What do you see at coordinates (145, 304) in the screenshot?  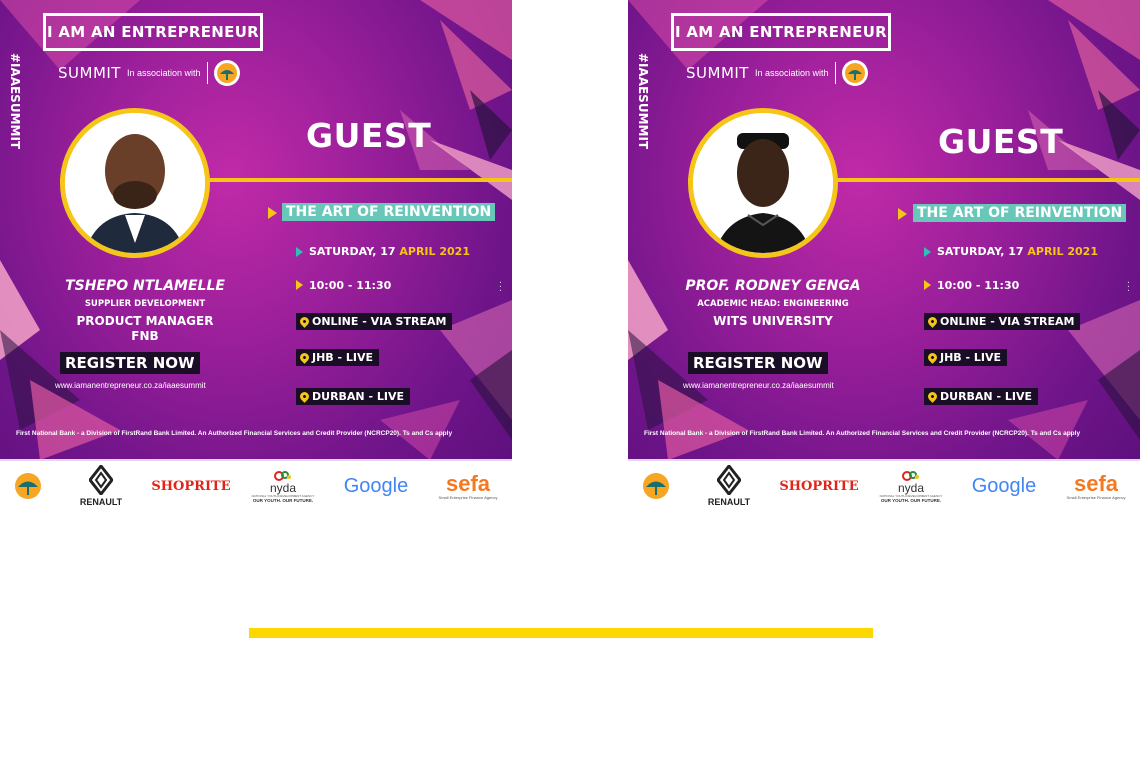 I see `guest-role-line1: SUPPLIER DEVELOPMENT` at bounding box center [145, 304].